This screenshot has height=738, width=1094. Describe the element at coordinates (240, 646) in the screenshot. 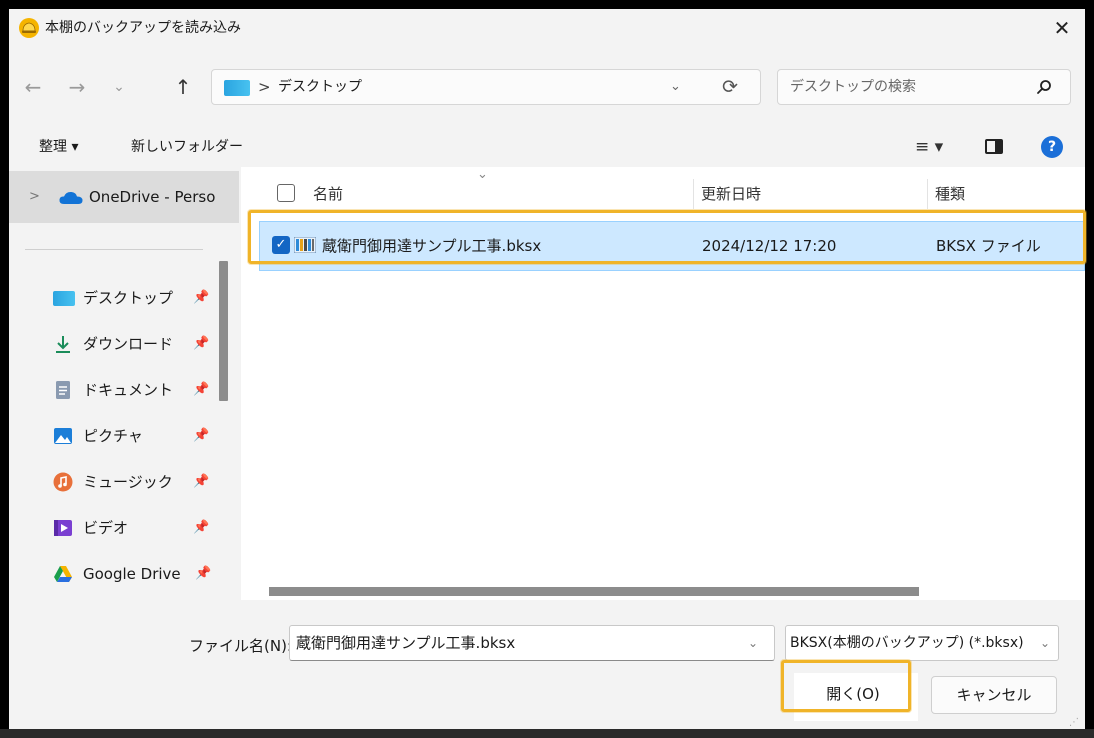

I see `filename-label: ファイル名(N):` at that location.